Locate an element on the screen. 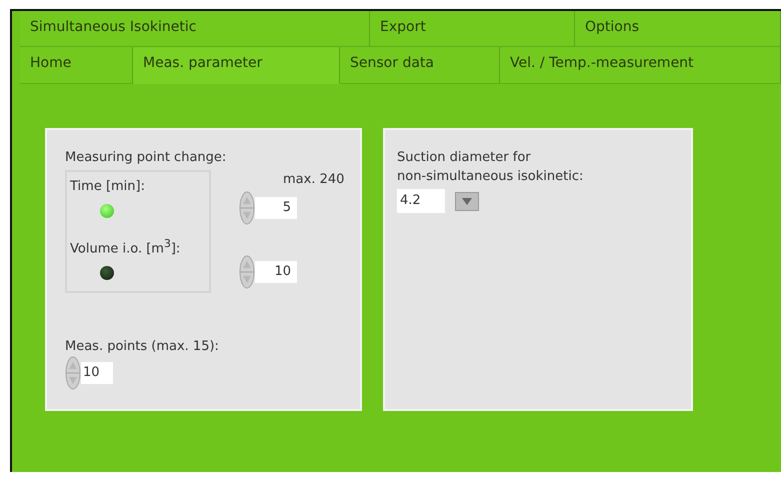  panel-title: Measuring point change: is located at coordinates (146, 158).